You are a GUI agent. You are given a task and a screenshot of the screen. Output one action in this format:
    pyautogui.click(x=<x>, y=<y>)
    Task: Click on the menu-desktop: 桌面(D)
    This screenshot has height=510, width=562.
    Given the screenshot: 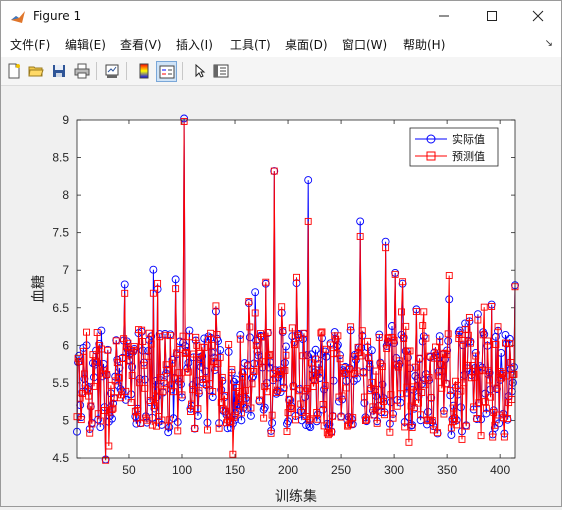 What is the action you would take?
    pyautogui.click(x=306, y=44)
    